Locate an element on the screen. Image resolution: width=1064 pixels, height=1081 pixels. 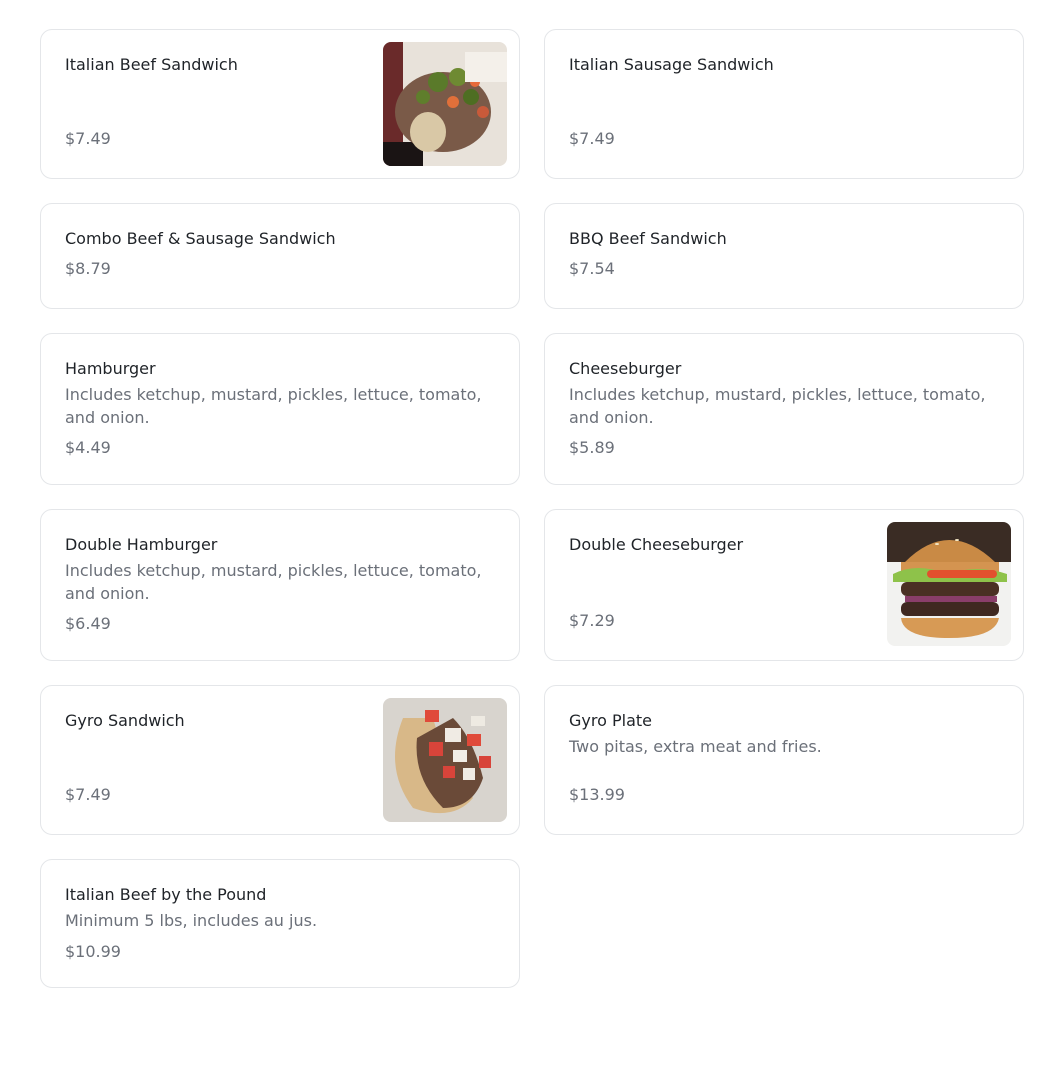
menu-item-card: Italian Beef Sandwich $7.49 is located at coordinates (280, 104).